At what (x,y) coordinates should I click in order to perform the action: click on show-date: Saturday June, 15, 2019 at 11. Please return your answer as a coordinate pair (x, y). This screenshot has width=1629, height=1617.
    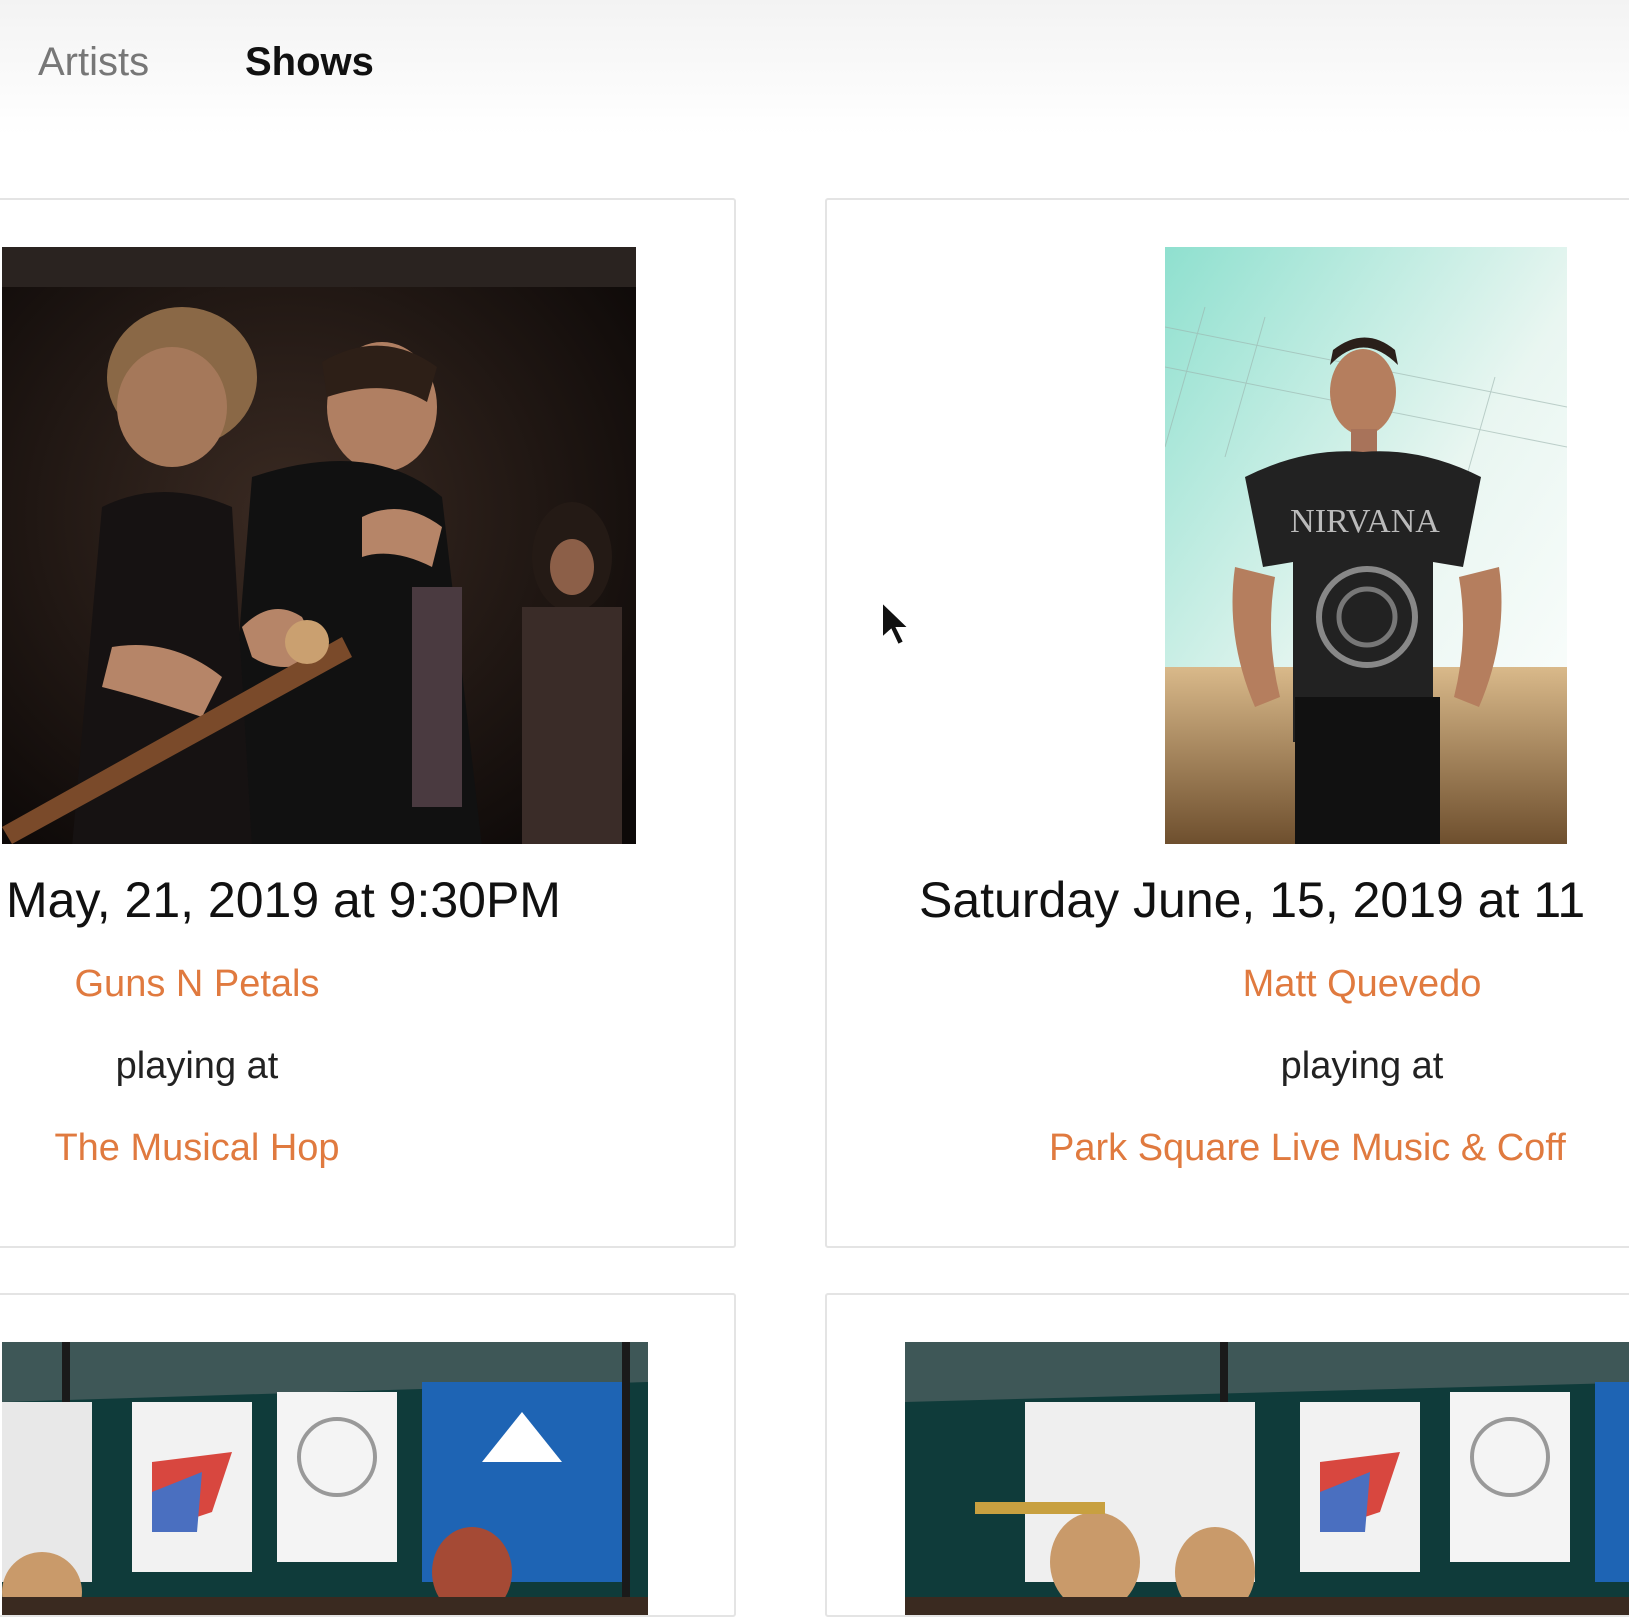
    Looking at the image, I should click on (1252, 900).